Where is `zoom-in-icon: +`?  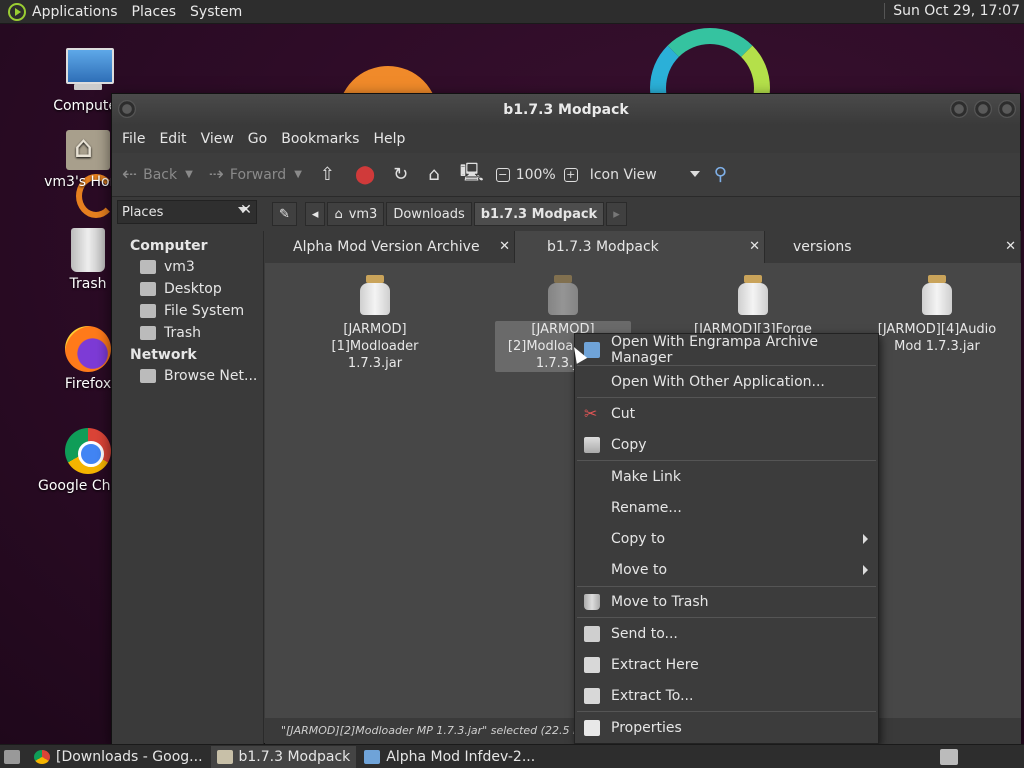
zoom-in-icon: + is located at coordinates (570, 174).